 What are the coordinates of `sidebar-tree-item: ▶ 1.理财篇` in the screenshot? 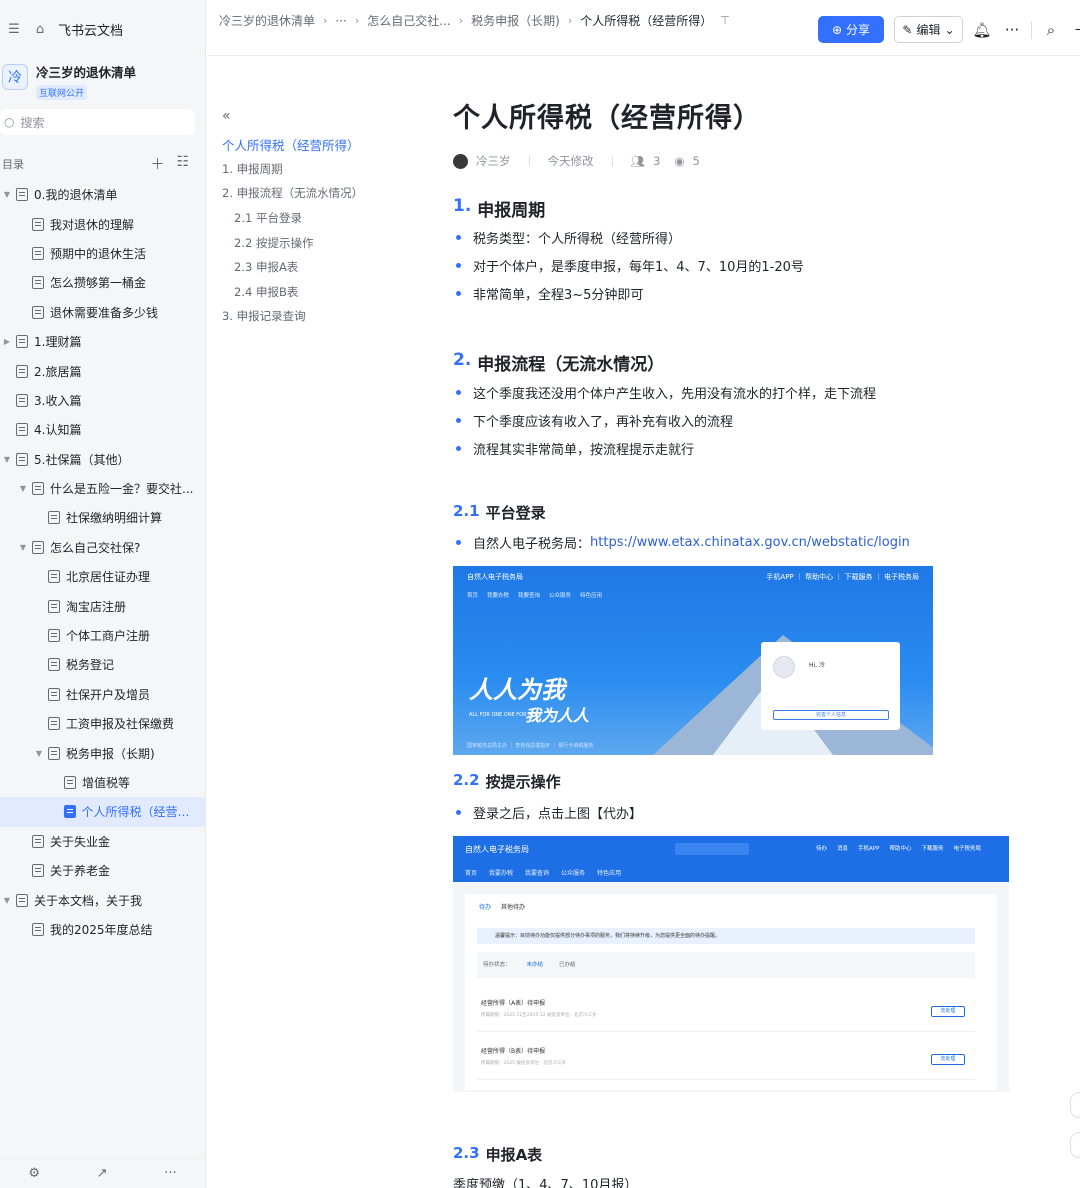 It's located at (102, 341).